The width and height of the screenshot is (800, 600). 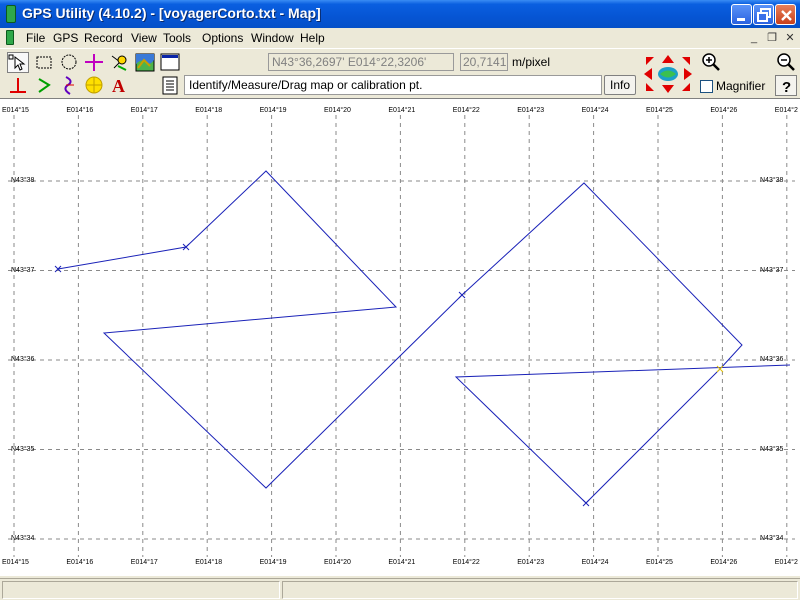 I want to click on status-bar, so click(x=400, y=589).